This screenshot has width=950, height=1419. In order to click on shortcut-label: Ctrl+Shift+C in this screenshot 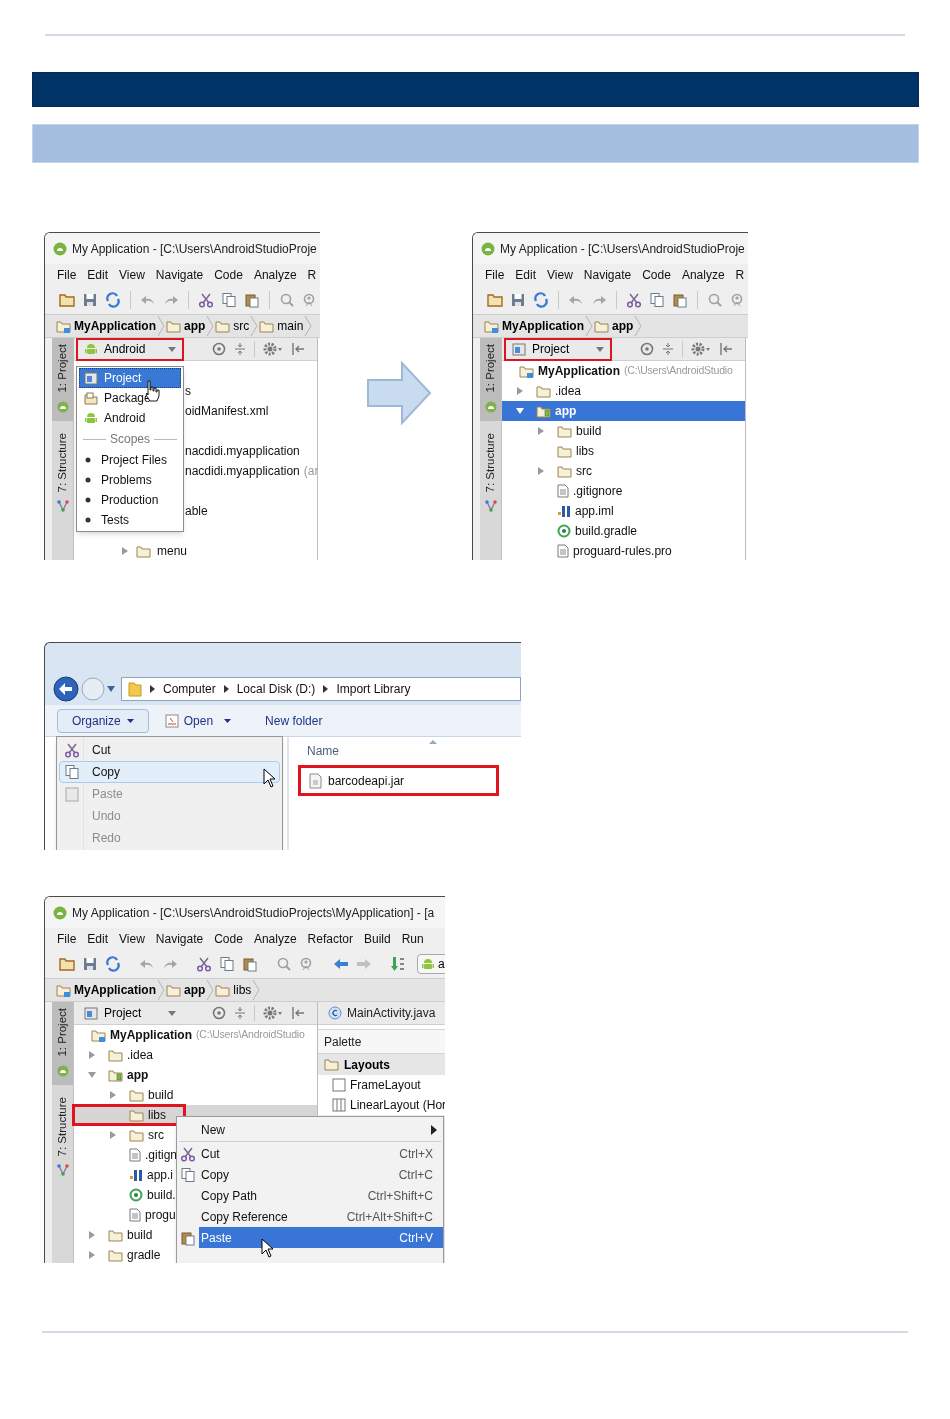, I will do `click(400, 1196)`.